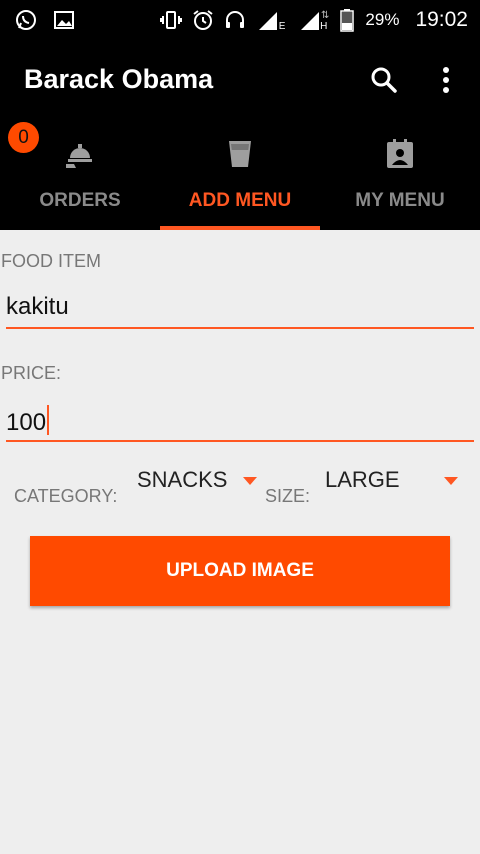 The width and height of the screenshot is (480, 854). What do you see at coordinates (240, 80) in the screenshot?
I see `app-bar: Barack Obama` at bounding box center [240, 80].